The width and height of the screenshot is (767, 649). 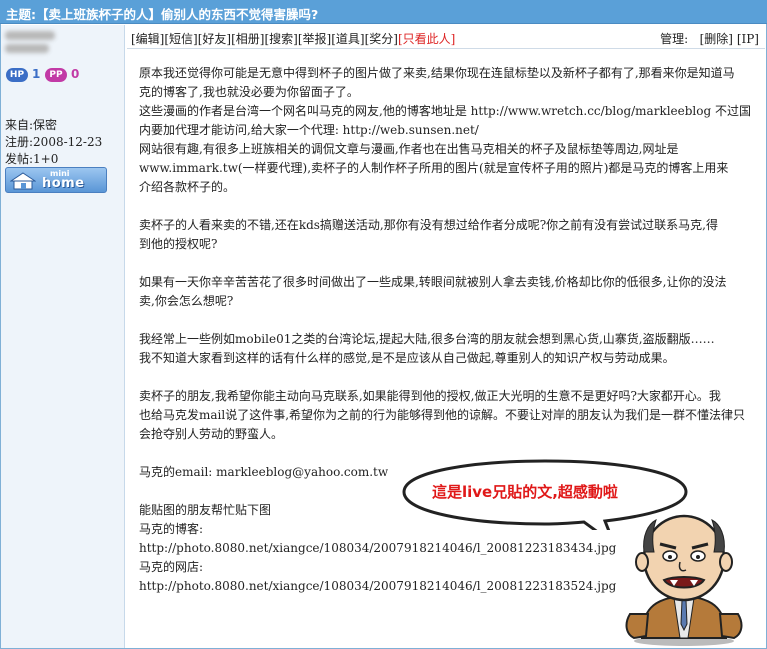 What do you see at coordinates (381, 39) in the screenshot?
I see `reward-link: [奖分]` at bounding box center [381, 39].